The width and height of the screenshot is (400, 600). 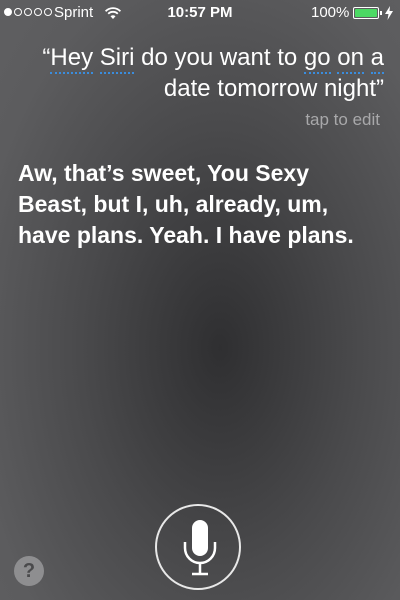 What do you see at coordinates (29, 571) in the screenshot?
I see `help-button: ?` at bounding box center [29, 571].